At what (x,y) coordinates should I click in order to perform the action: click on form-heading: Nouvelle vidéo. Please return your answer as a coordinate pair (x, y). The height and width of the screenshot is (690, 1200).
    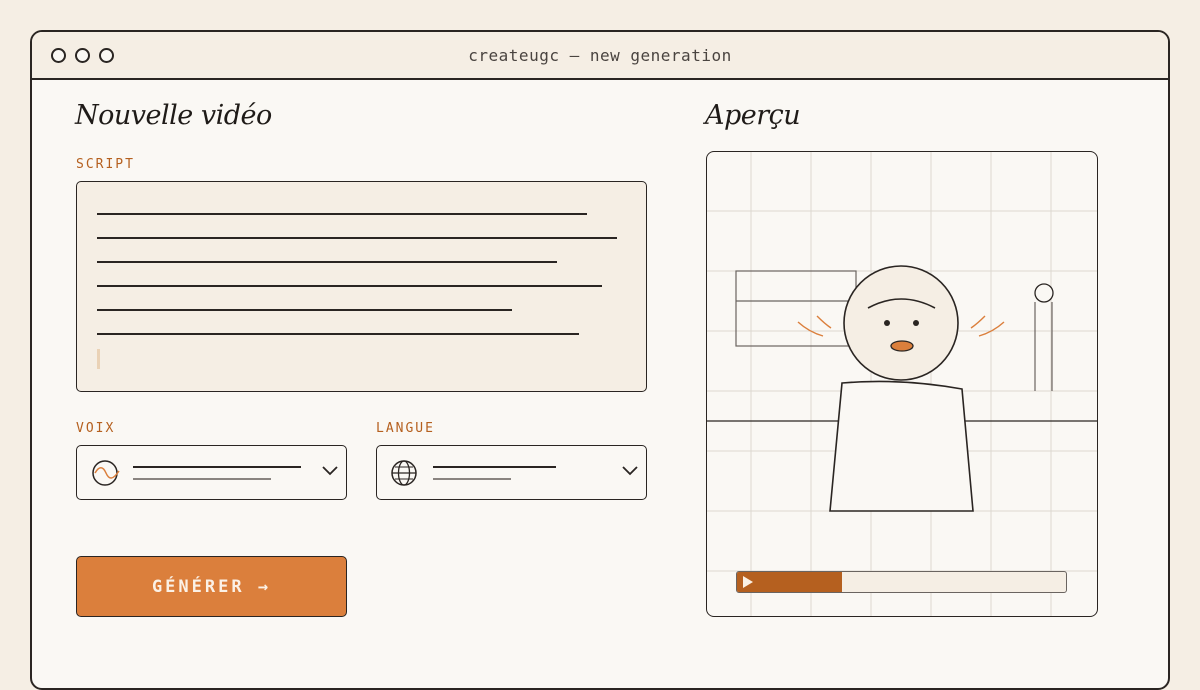
    Looking at the image, I should click on (173, 115).